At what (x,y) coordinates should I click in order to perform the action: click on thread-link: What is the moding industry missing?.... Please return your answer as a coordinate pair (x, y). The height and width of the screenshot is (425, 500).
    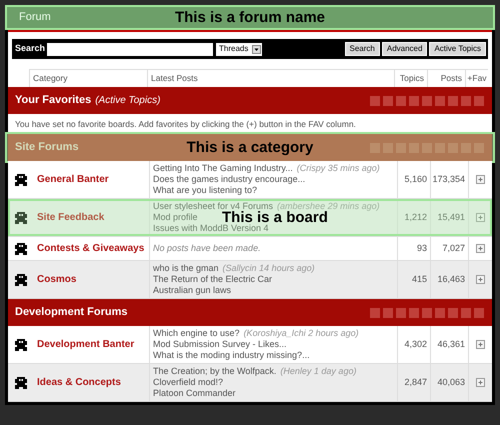
    Looking at the image, I should click on (231, 355).